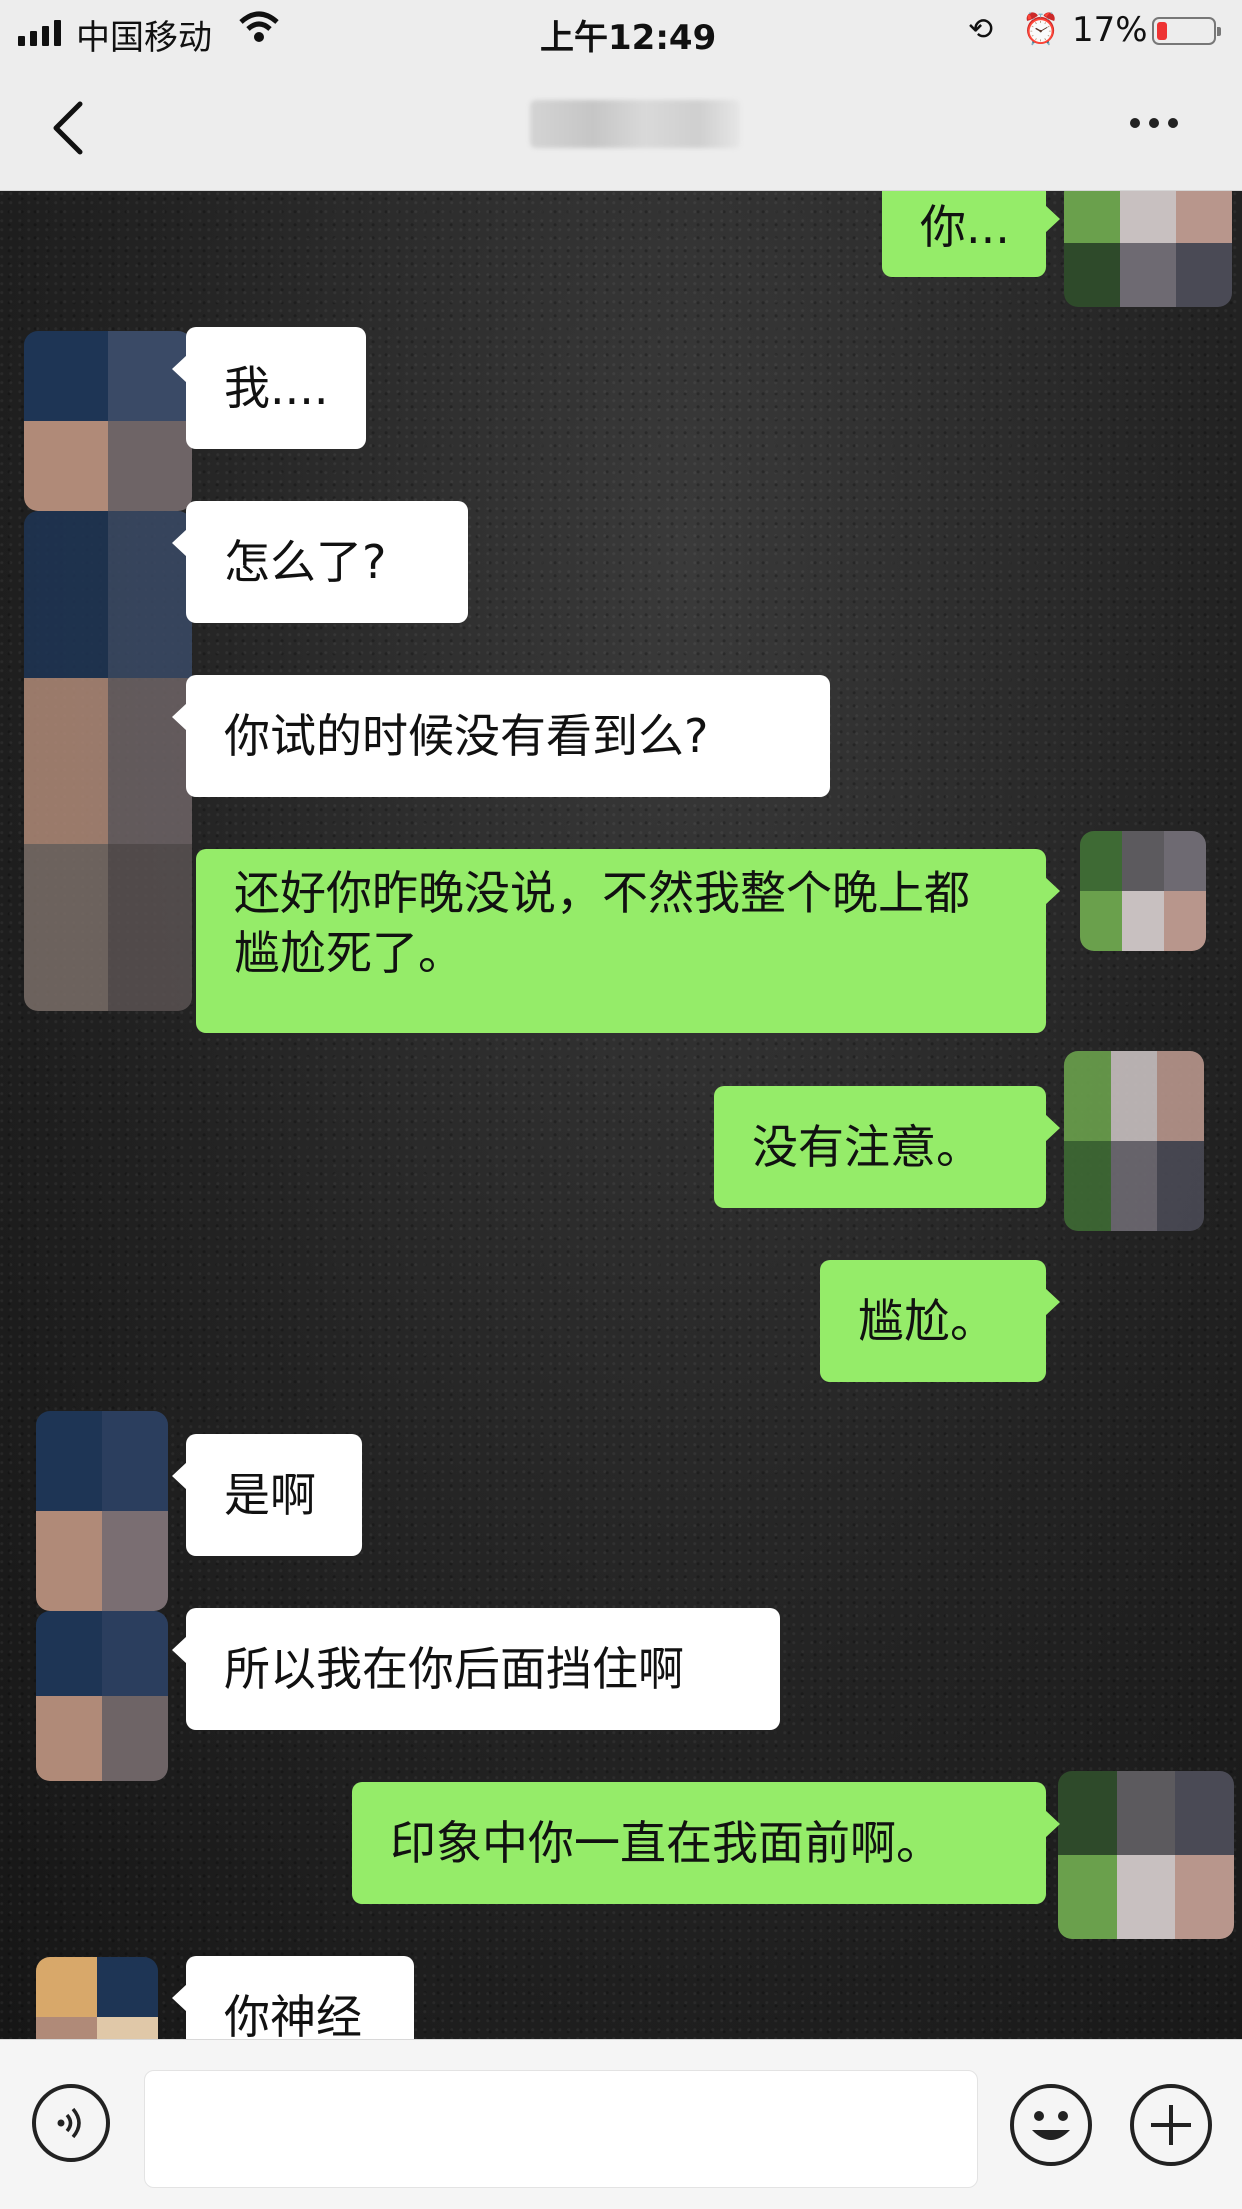 The height and width of the screenshot is (2209, 1242). I want to click on message-bubble-outgoing: 没有注意。, so click(887, 1147).